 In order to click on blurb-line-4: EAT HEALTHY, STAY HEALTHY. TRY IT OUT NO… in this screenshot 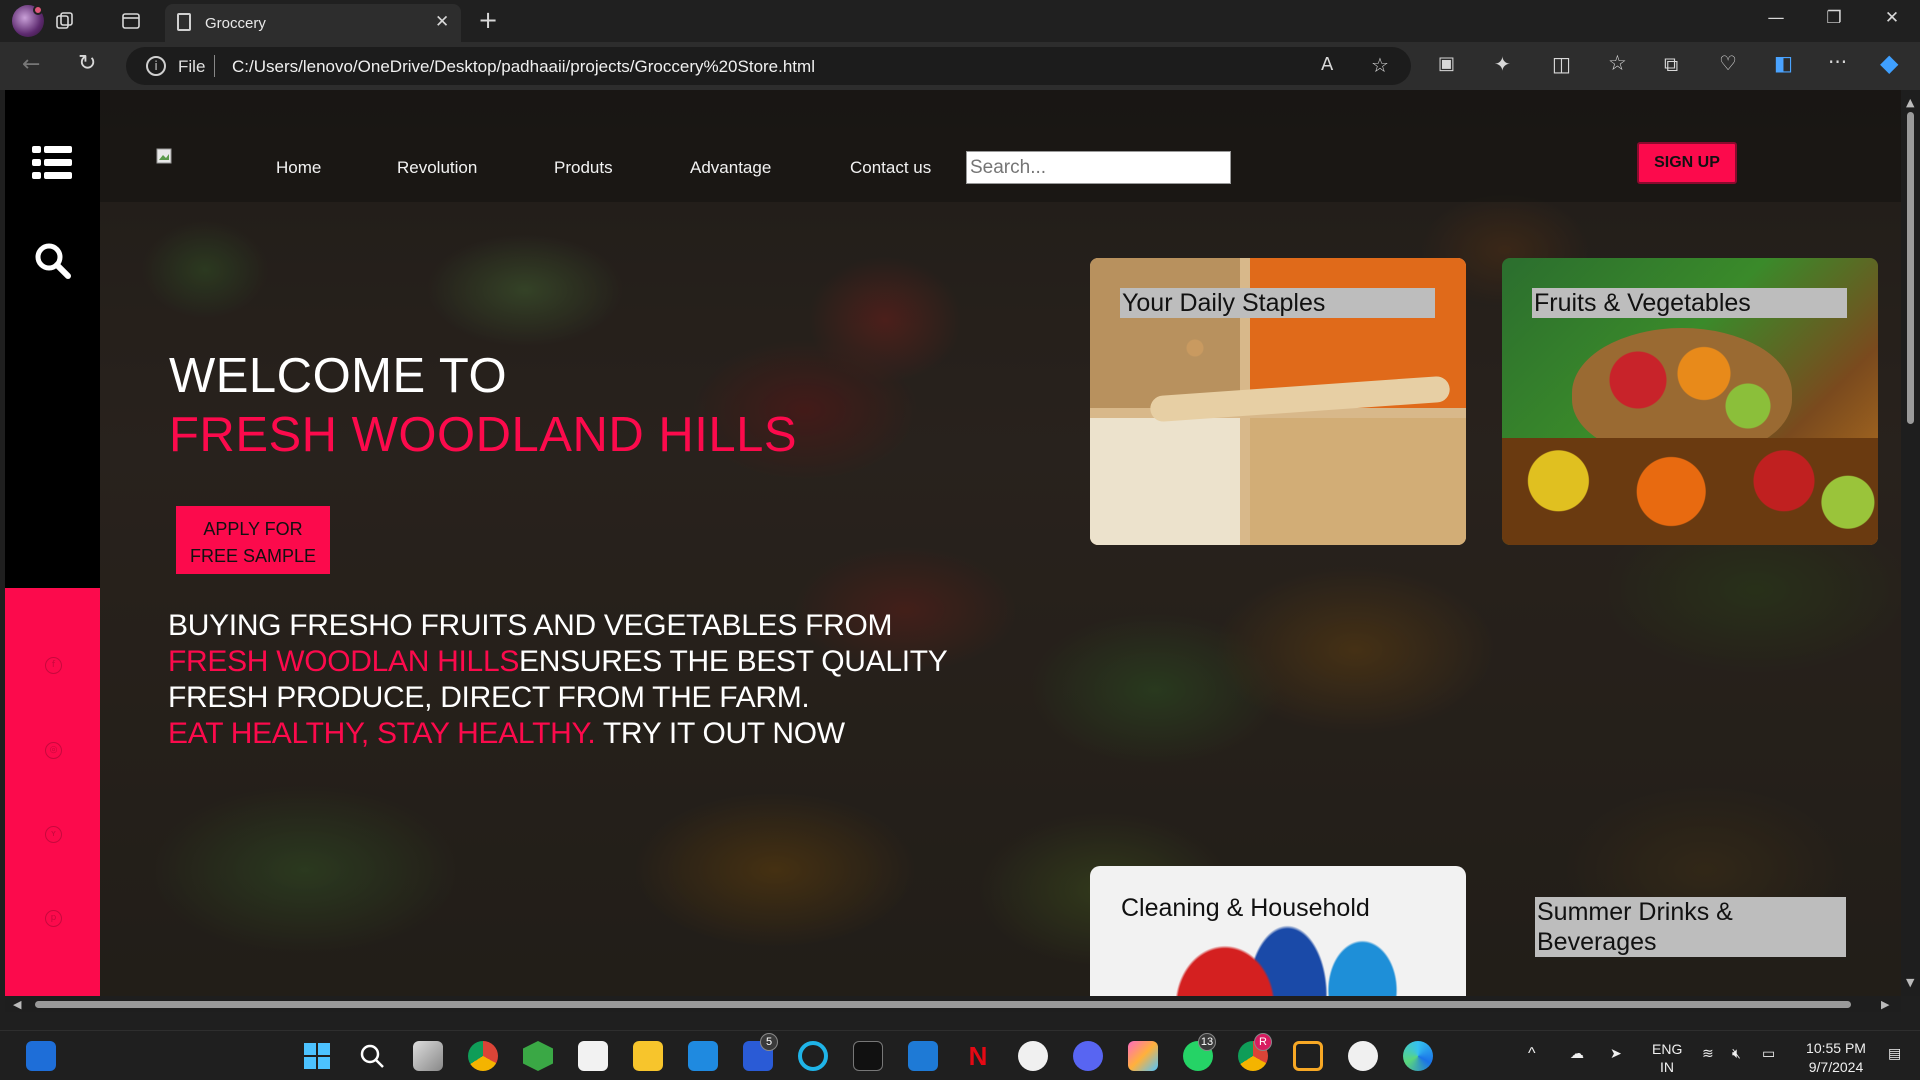, I will do `click(558, 734)`.